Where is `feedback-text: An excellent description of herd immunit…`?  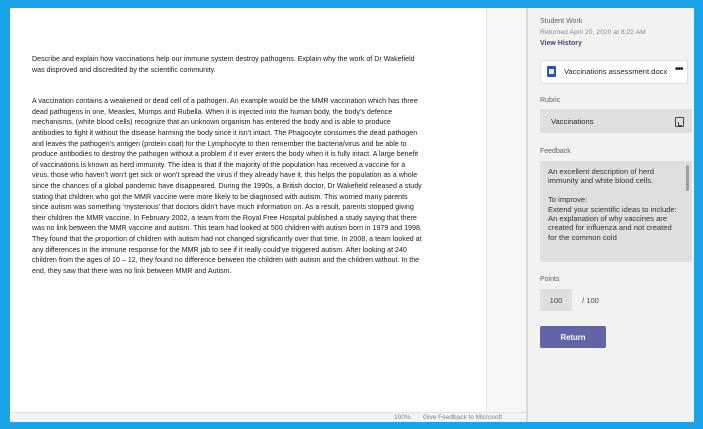 feedback-text: An excellent description of herd immunit… is located at coordinates (613, 204).